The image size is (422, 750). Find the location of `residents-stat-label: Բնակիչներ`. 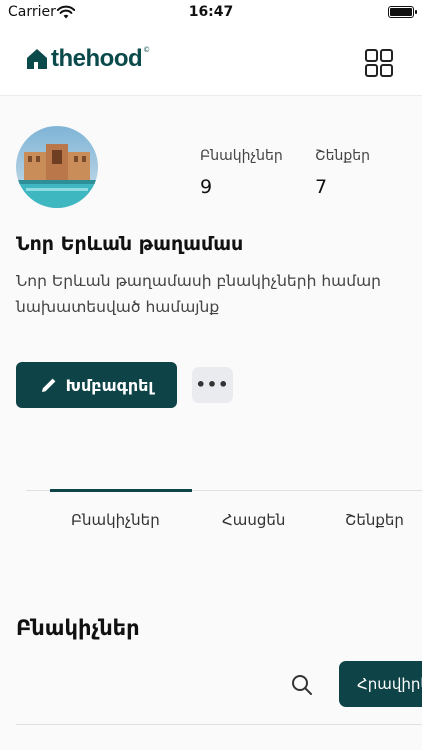

residents-stat-label: Բնակիչներ is located at coordinates (241, 156).